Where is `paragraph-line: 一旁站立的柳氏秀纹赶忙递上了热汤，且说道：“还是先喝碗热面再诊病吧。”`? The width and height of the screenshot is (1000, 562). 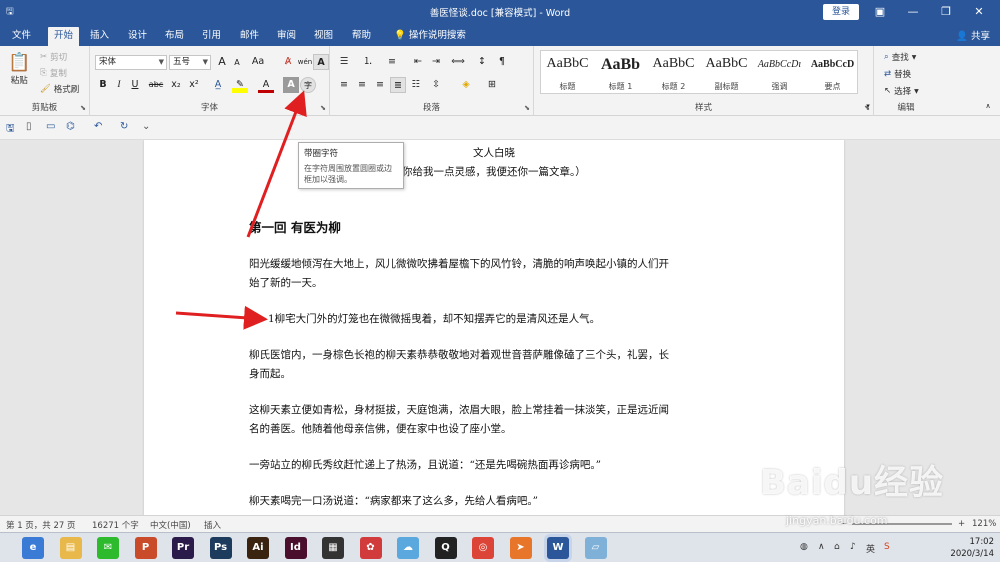
paragraph-line: 一旁站立的柳氏秀纹赶忙递上了热汤，且说道：“还是先喝碗热面再诊病吧。” is located at coordinates (425, 465).